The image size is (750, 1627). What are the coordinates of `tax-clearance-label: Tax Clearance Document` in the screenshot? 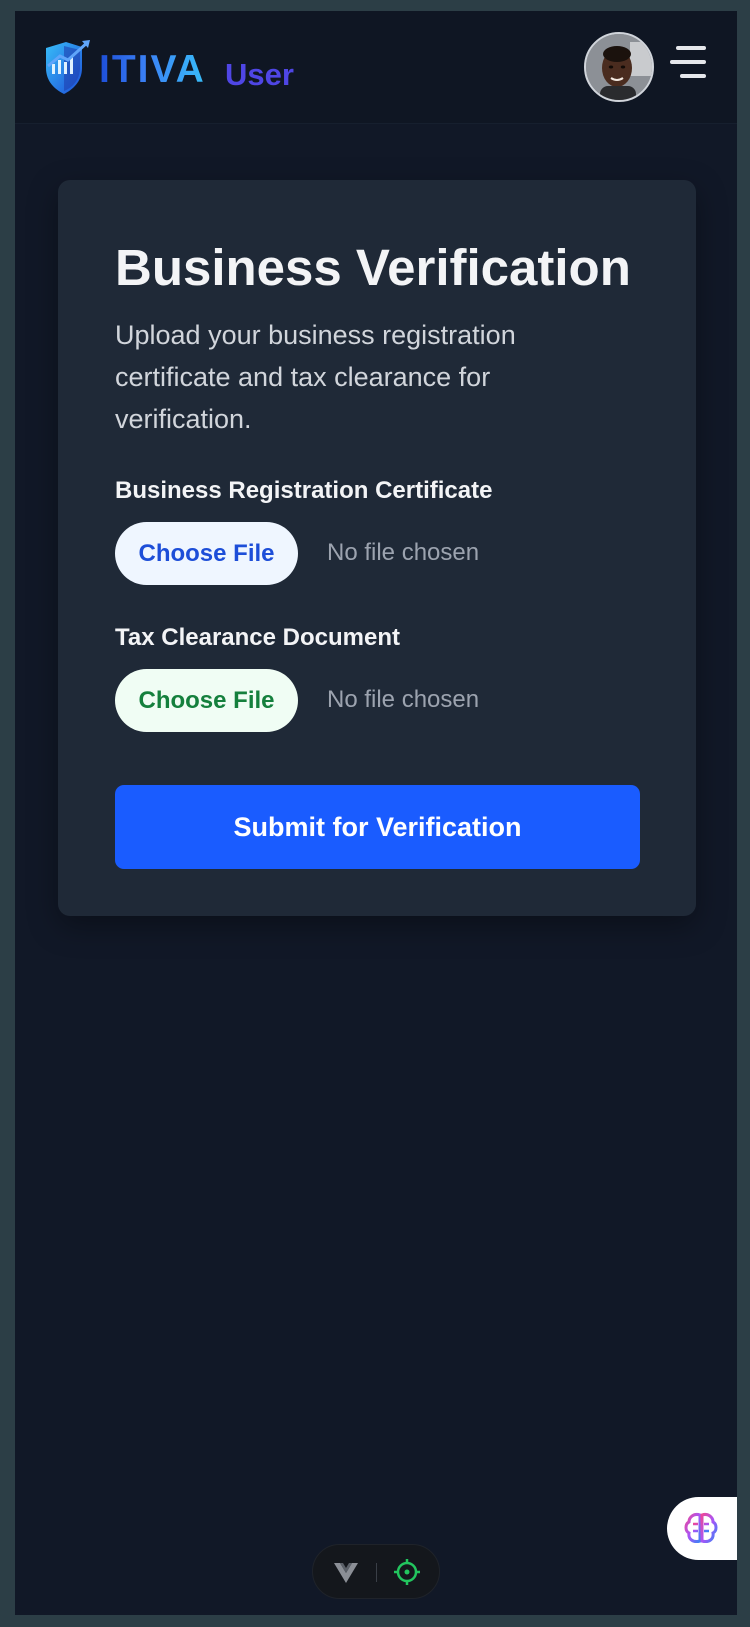 It's located at (257, 637).